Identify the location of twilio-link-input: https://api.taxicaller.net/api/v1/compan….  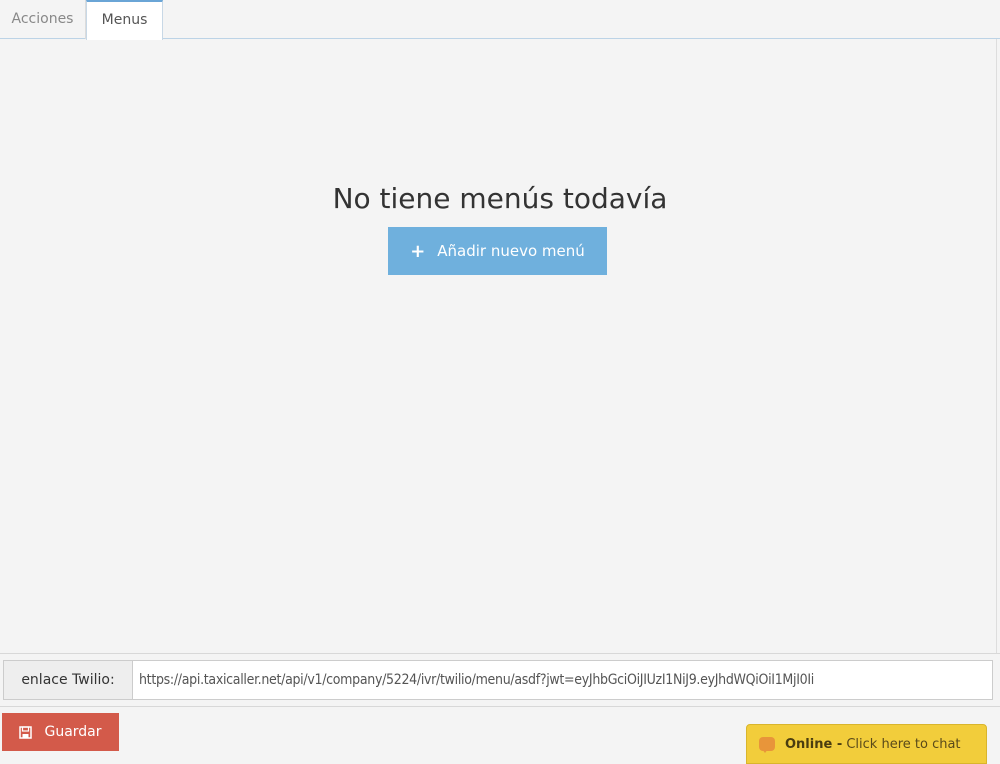
(562, 680).